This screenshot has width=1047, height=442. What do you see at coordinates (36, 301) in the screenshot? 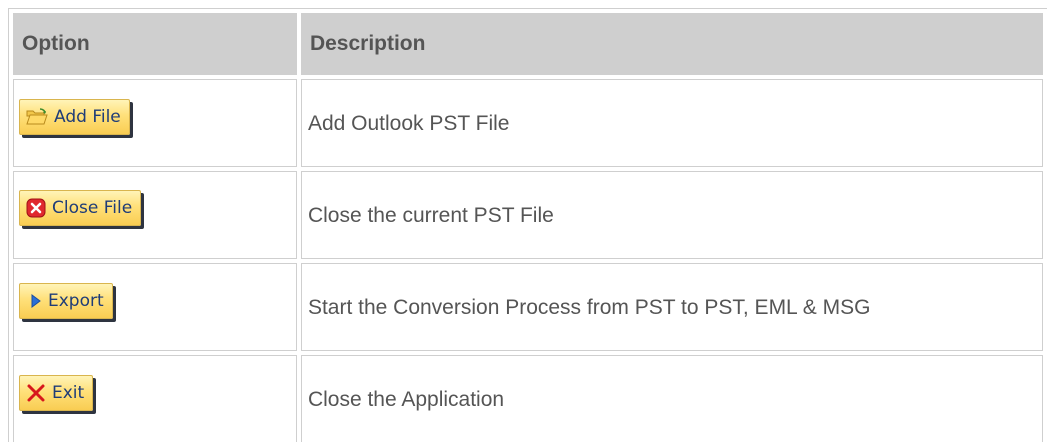
I see `play-arrow-icon` at bounding box center [36, 301].